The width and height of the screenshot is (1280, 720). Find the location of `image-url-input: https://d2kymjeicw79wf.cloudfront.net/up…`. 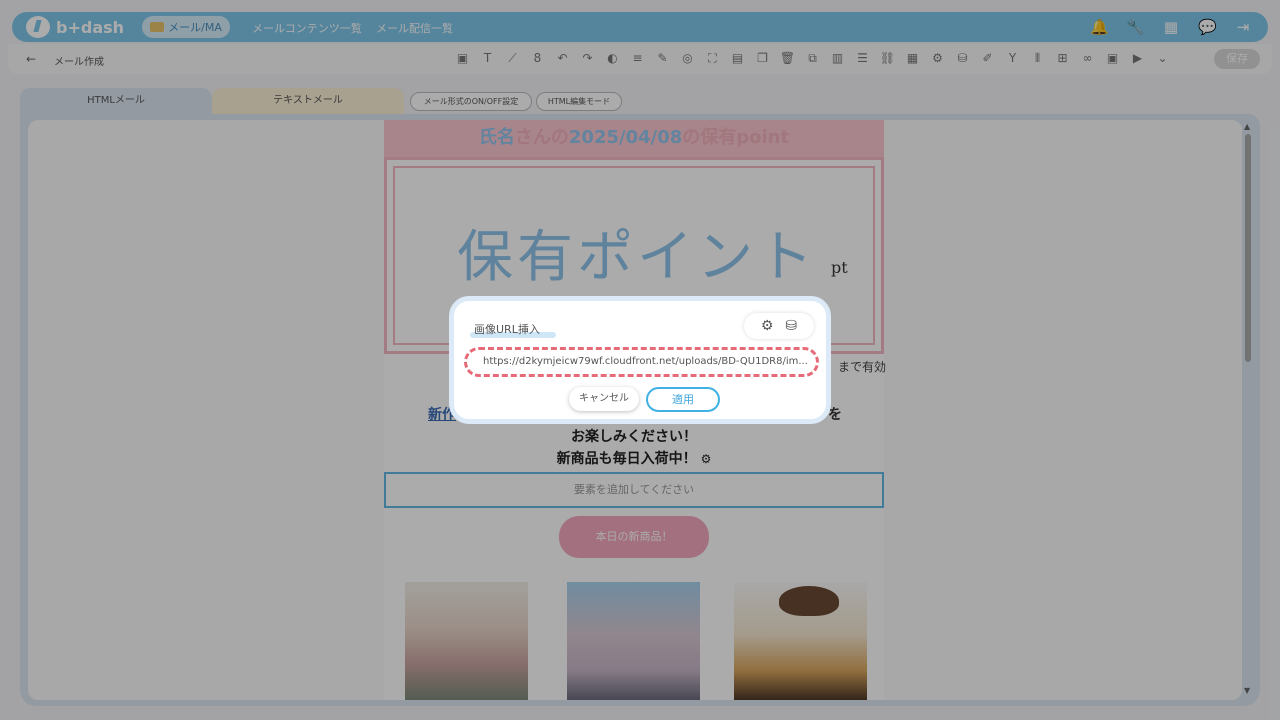

image-url-input: https://d2kymjeicw79wf.cloudfront.net/up… is located at coordinates (641, 362).